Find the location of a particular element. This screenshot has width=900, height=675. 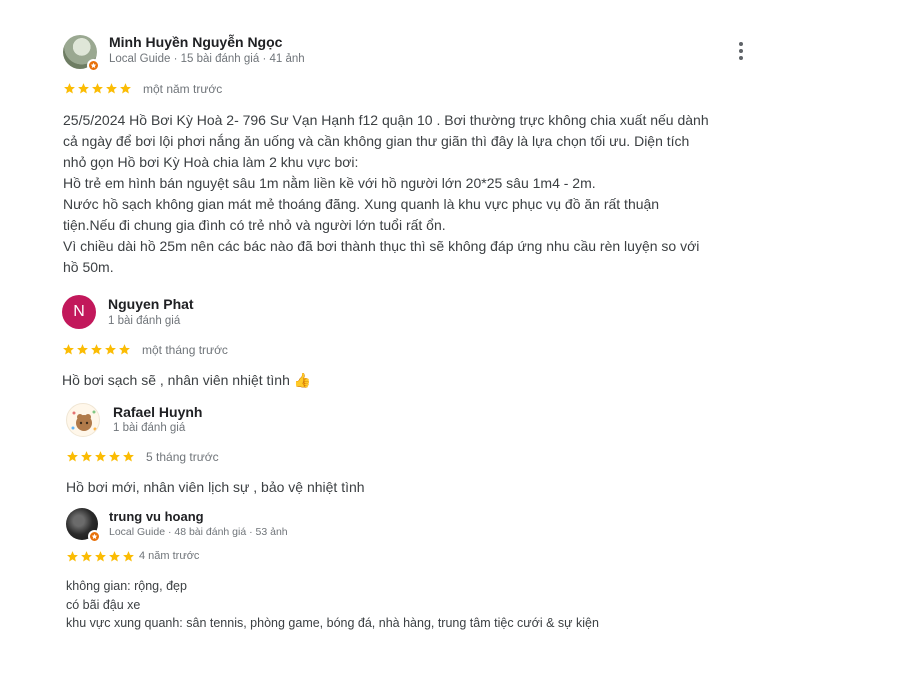

reviewer-name: Minh Huyền Nguyễn Ngọc is located at coordinates (195, 42).